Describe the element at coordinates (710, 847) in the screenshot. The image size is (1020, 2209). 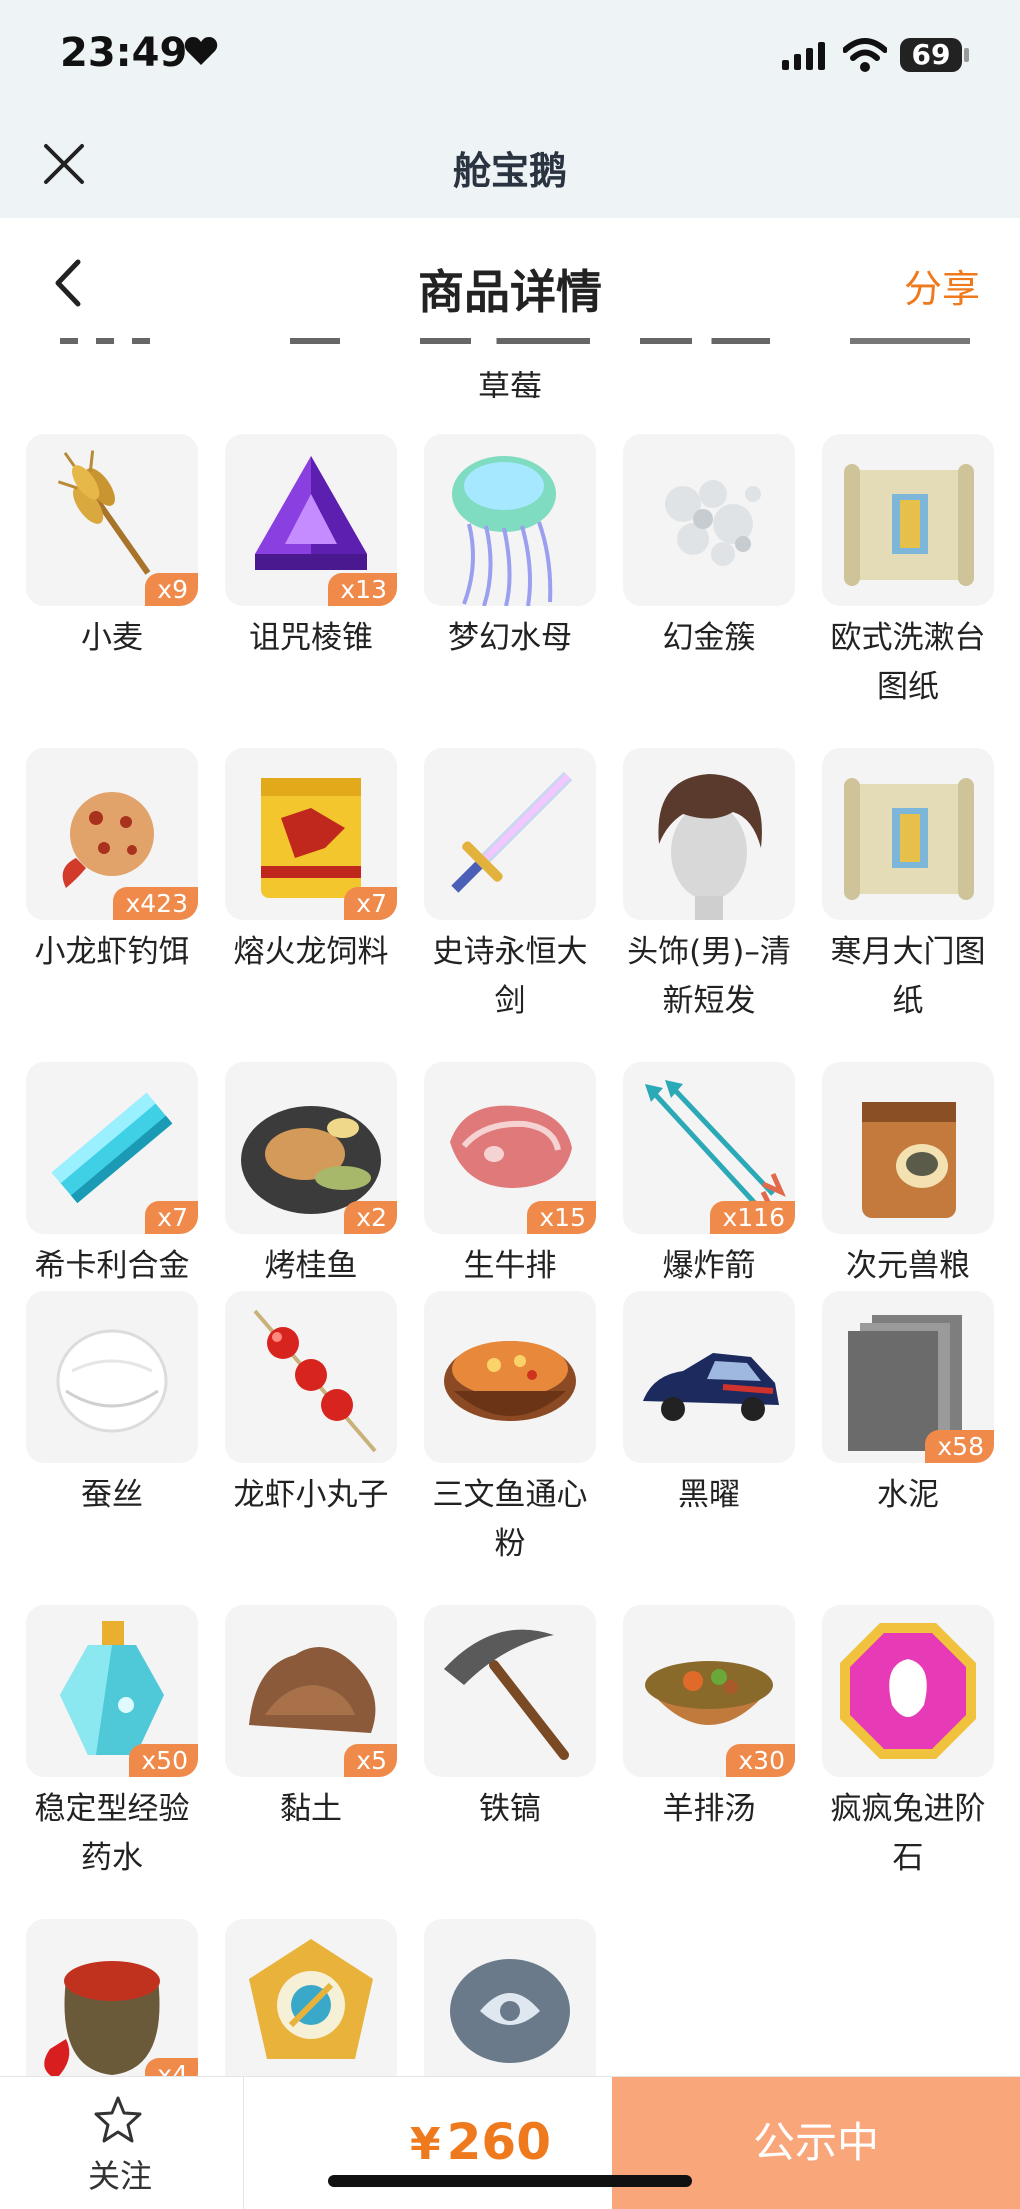
I see `hair-icon` at that location.